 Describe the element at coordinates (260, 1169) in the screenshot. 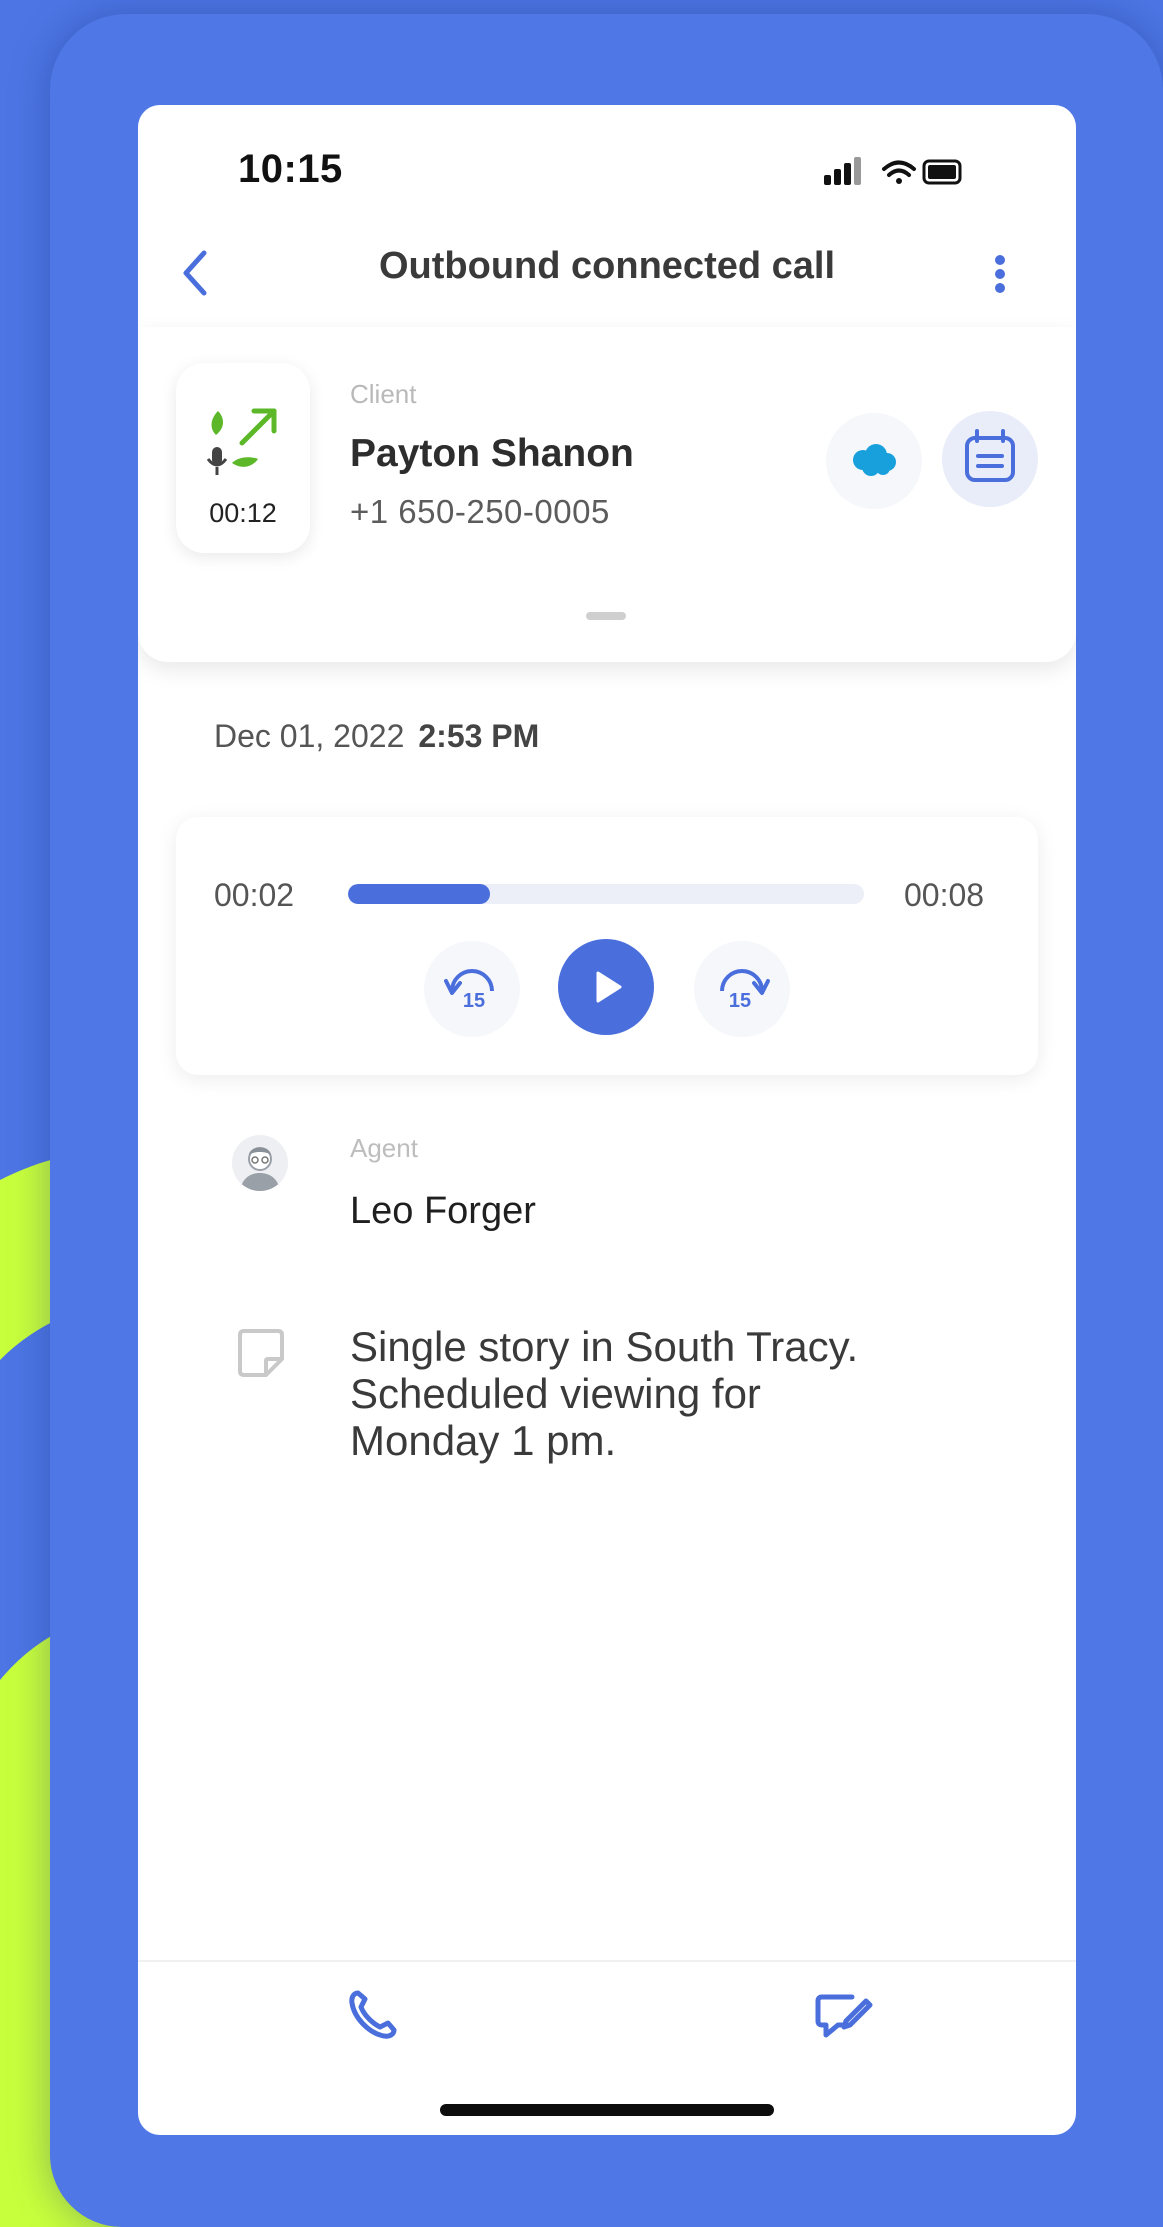

I see `person-icon` at that location.